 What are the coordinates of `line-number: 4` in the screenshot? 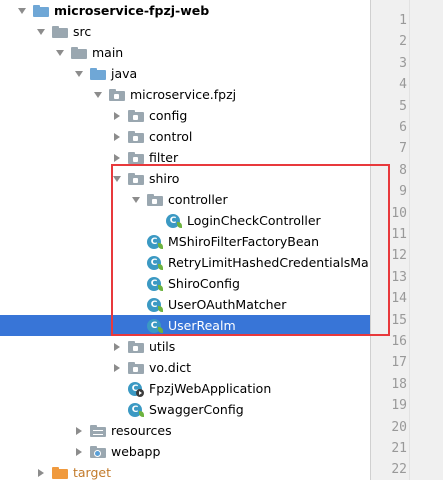 It's located at (403, 85).